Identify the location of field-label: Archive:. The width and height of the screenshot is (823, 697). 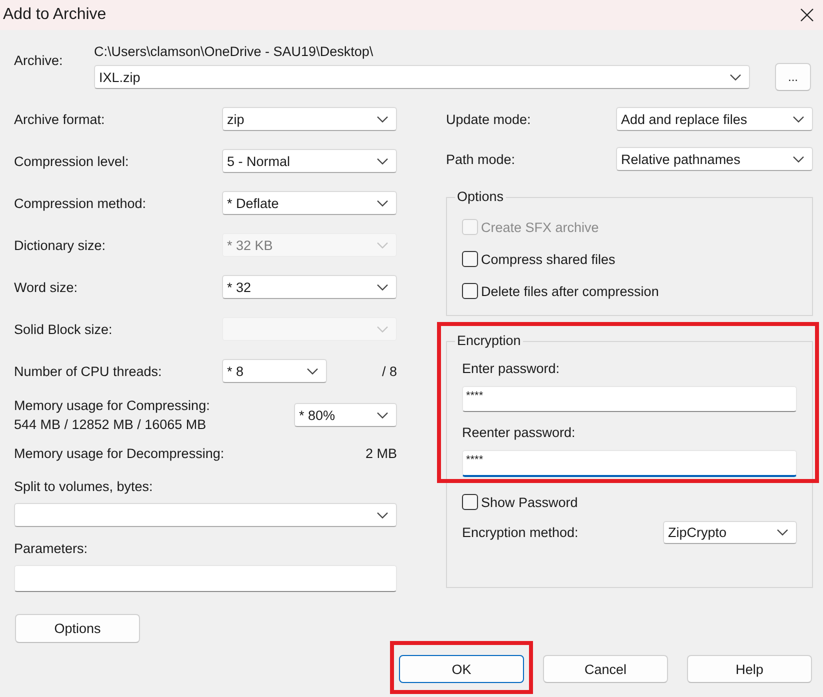
(39, 61).